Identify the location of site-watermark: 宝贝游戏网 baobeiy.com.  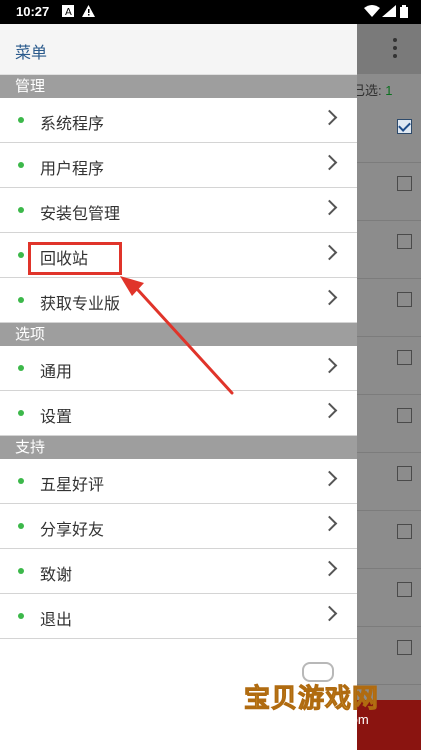
(318, 701).